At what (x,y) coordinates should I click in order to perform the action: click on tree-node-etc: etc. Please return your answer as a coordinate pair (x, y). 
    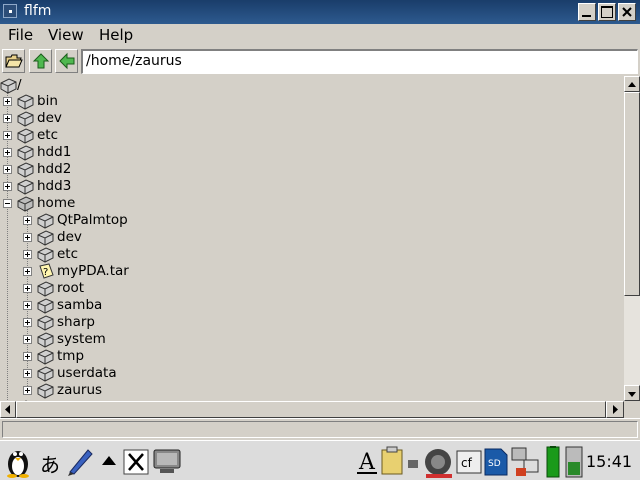
    Looking at the image, I should click on (60, 135).